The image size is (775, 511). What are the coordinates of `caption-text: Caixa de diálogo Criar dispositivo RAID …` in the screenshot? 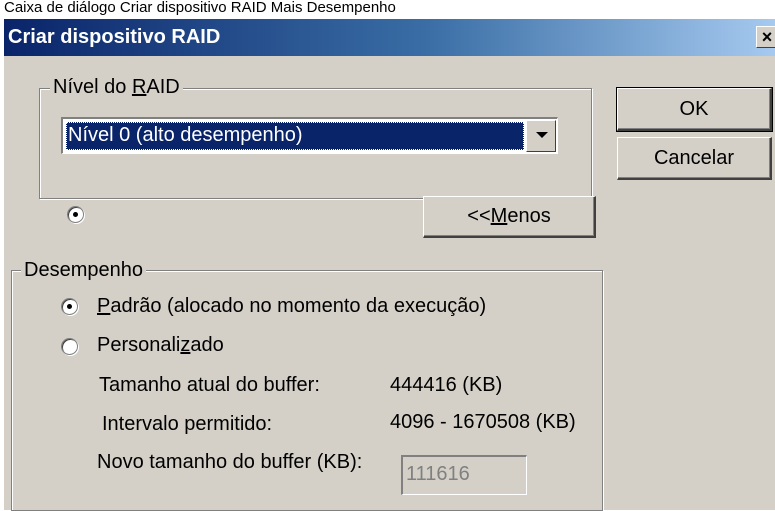 It's located at (387, 9).